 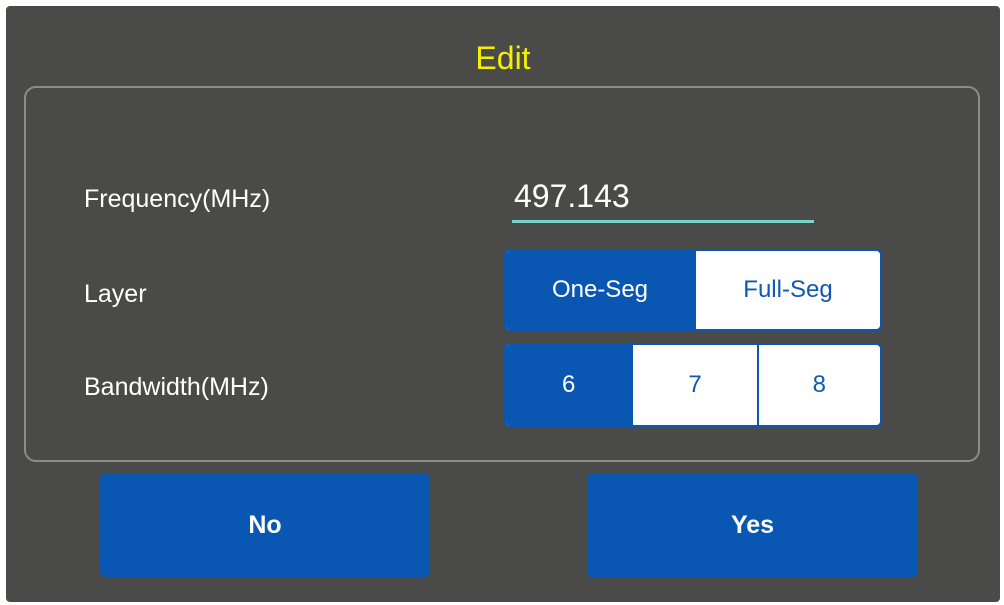 I want to click on layer-label: Layer, so click(x=115, y=294).